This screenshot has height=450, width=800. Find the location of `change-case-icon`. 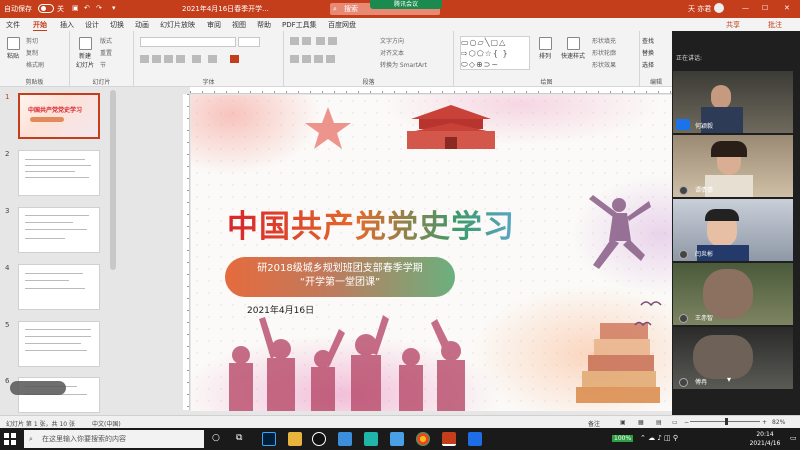

change-case-icon is located at coordinates (212, 59).